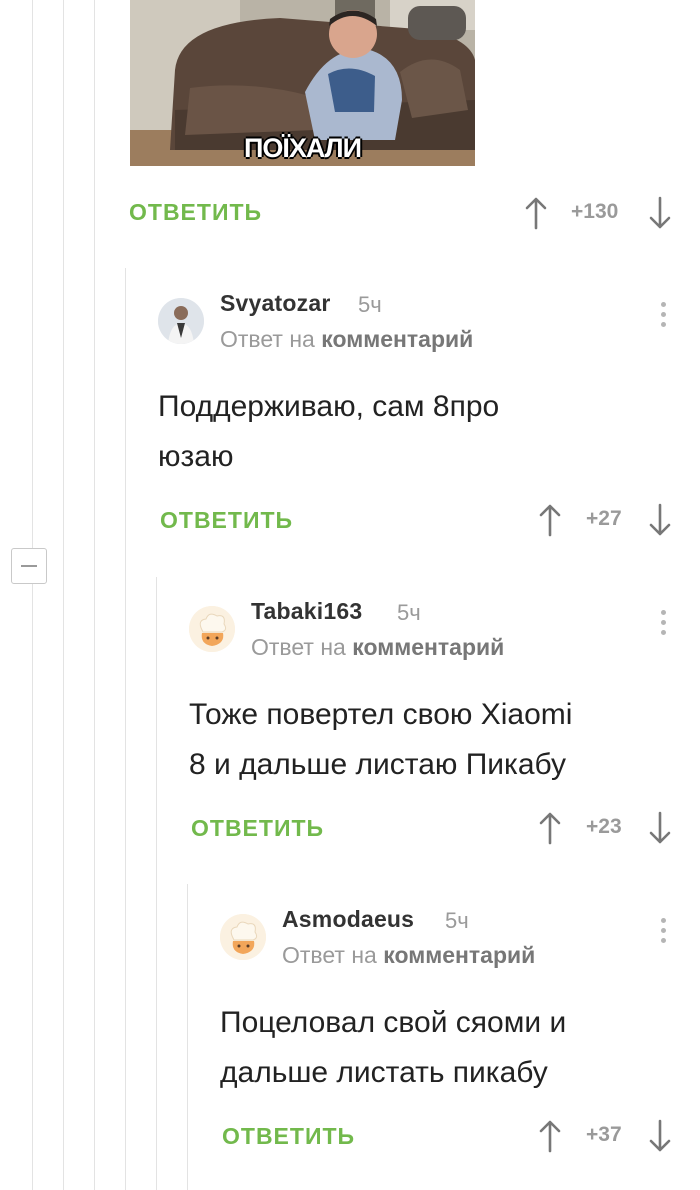 This screenshot has height=1190, width=700. I want to click on meme-image: ПОЇХАЛИ, so click(302, 83).